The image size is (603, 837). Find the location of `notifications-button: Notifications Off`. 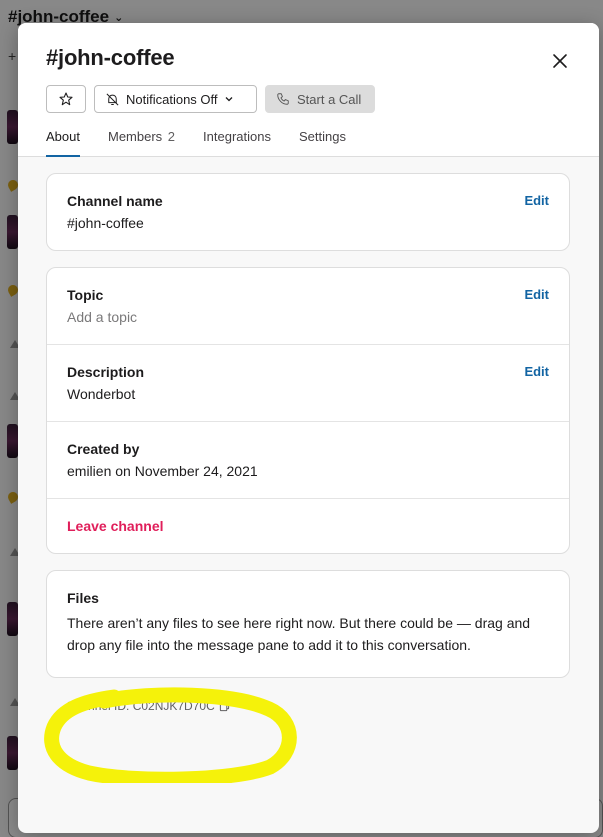

notifications-button: Notifications Off is located at coordinates (175, 99).